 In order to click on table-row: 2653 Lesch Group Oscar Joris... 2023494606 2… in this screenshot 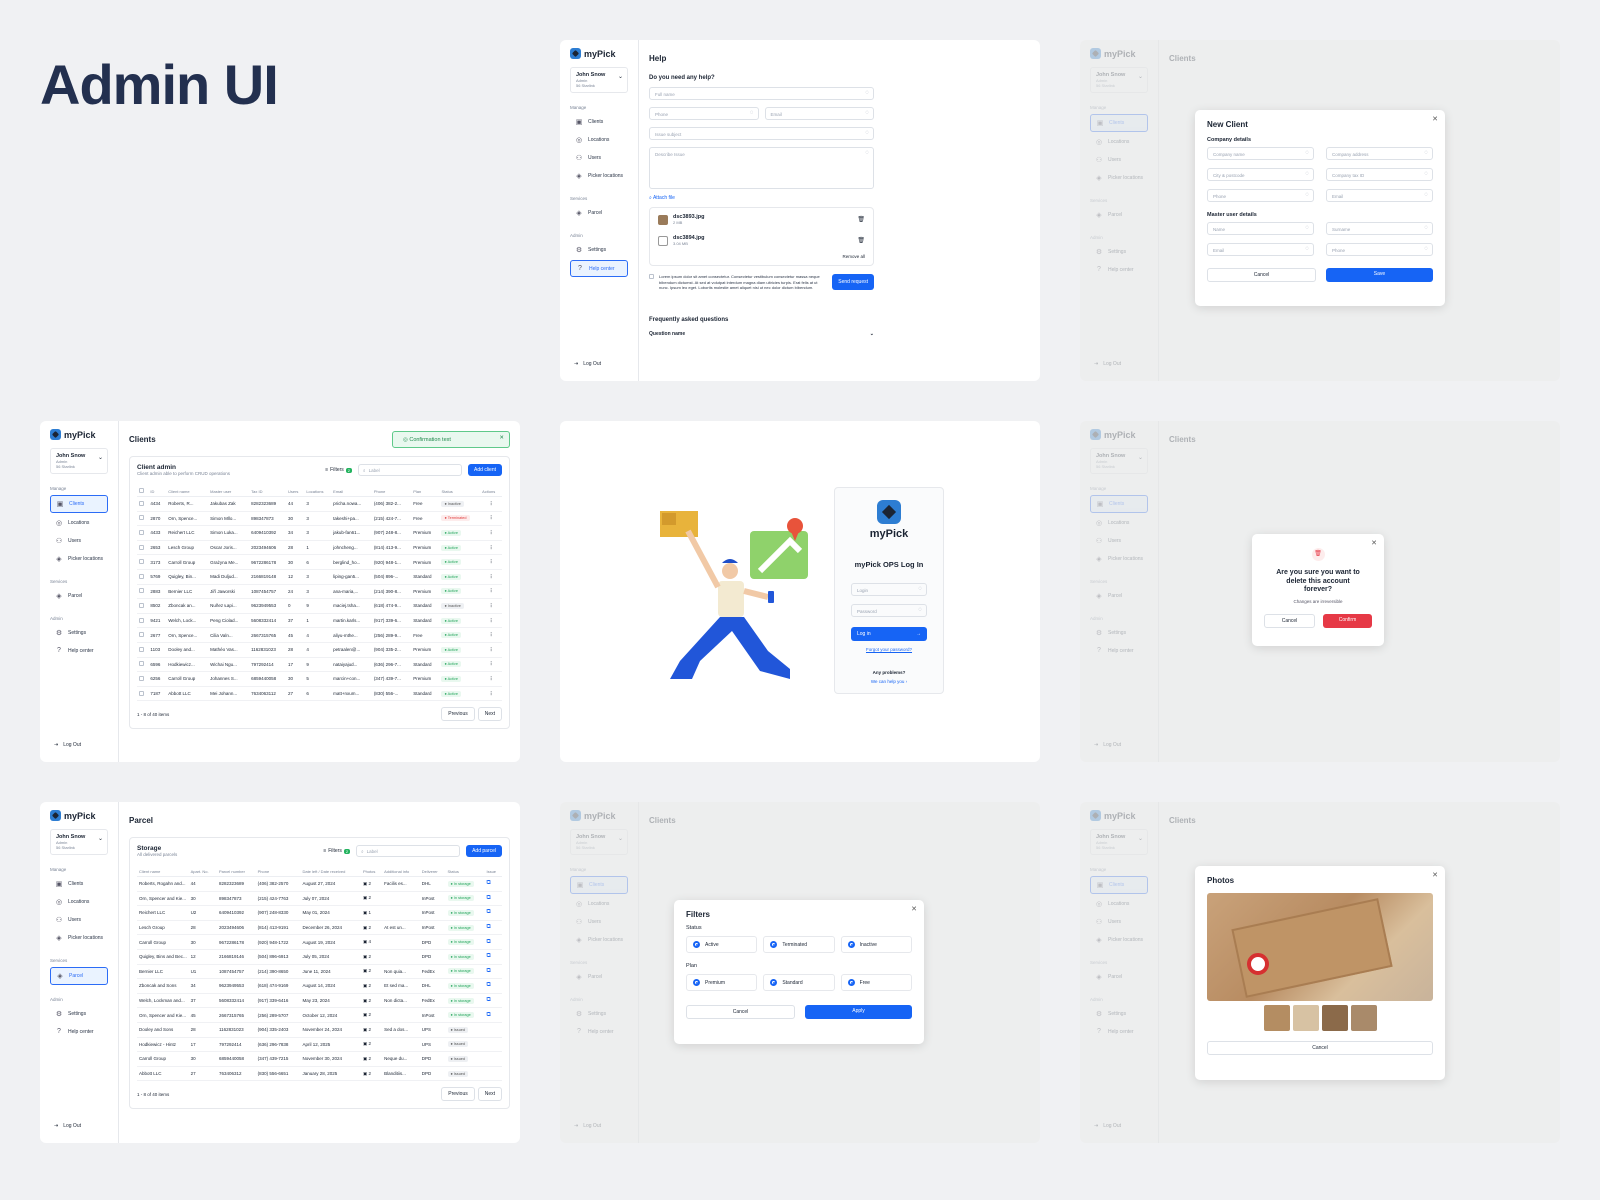, I will do `click(319, 548)`.